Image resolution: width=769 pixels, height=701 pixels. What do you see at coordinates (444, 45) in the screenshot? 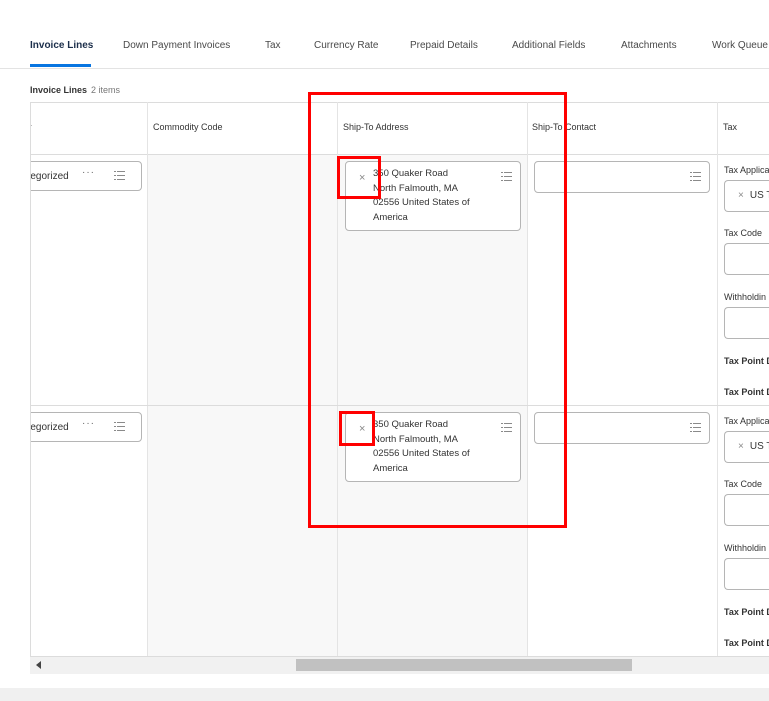
I see `tab-prepaid-details: Prepaid Details` at bounding box center [444, 45].